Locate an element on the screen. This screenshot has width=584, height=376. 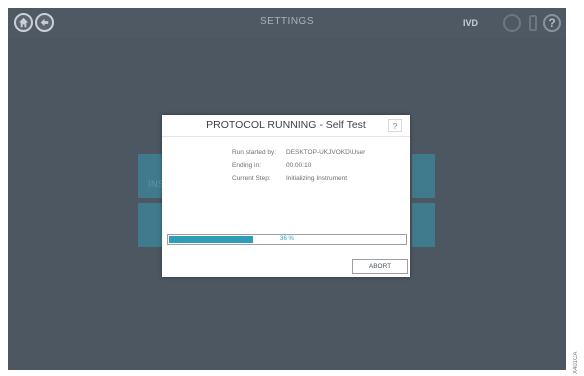
info-label: Current Step: is located at coordinates (251, 178).